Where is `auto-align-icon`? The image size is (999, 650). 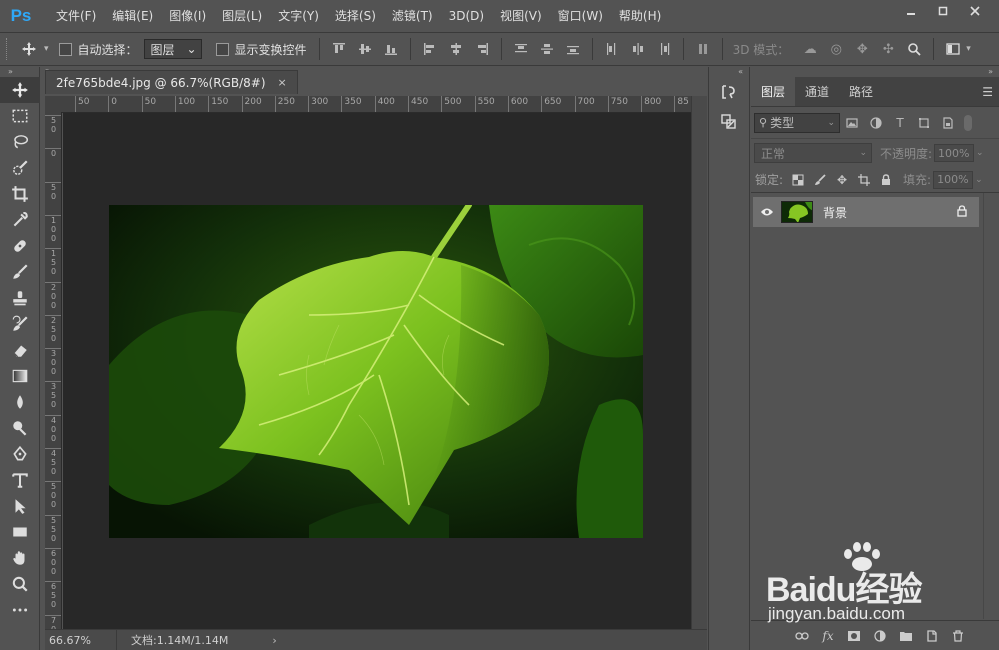
auto-align-icon is located at coordinates (703, 49).